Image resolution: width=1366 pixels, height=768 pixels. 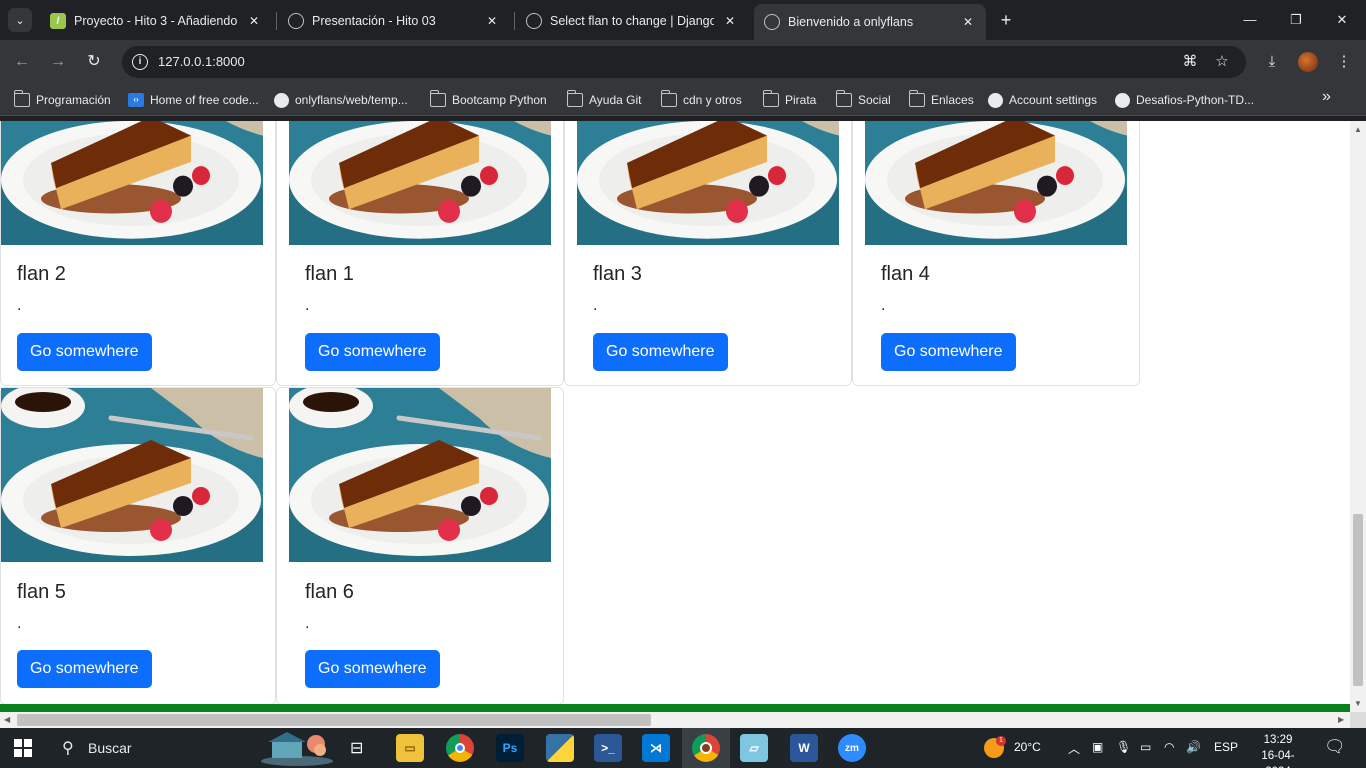 What do you see at coordinates (1226, 747) in the screenshot?
I see `language-indicator: ESP` at bounding box center [1226, 747].